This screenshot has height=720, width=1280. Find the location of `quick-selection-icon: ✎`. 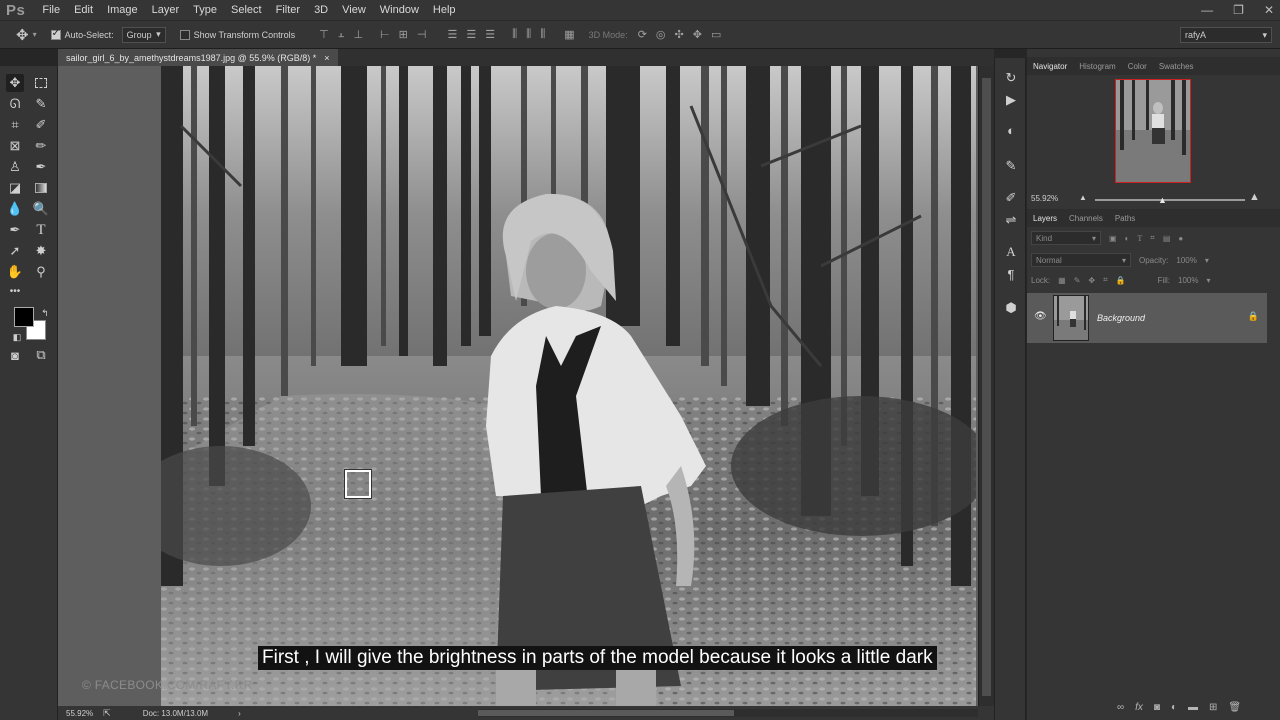

quick-selection-icon: ✎ is located at coordinates (41, 104).